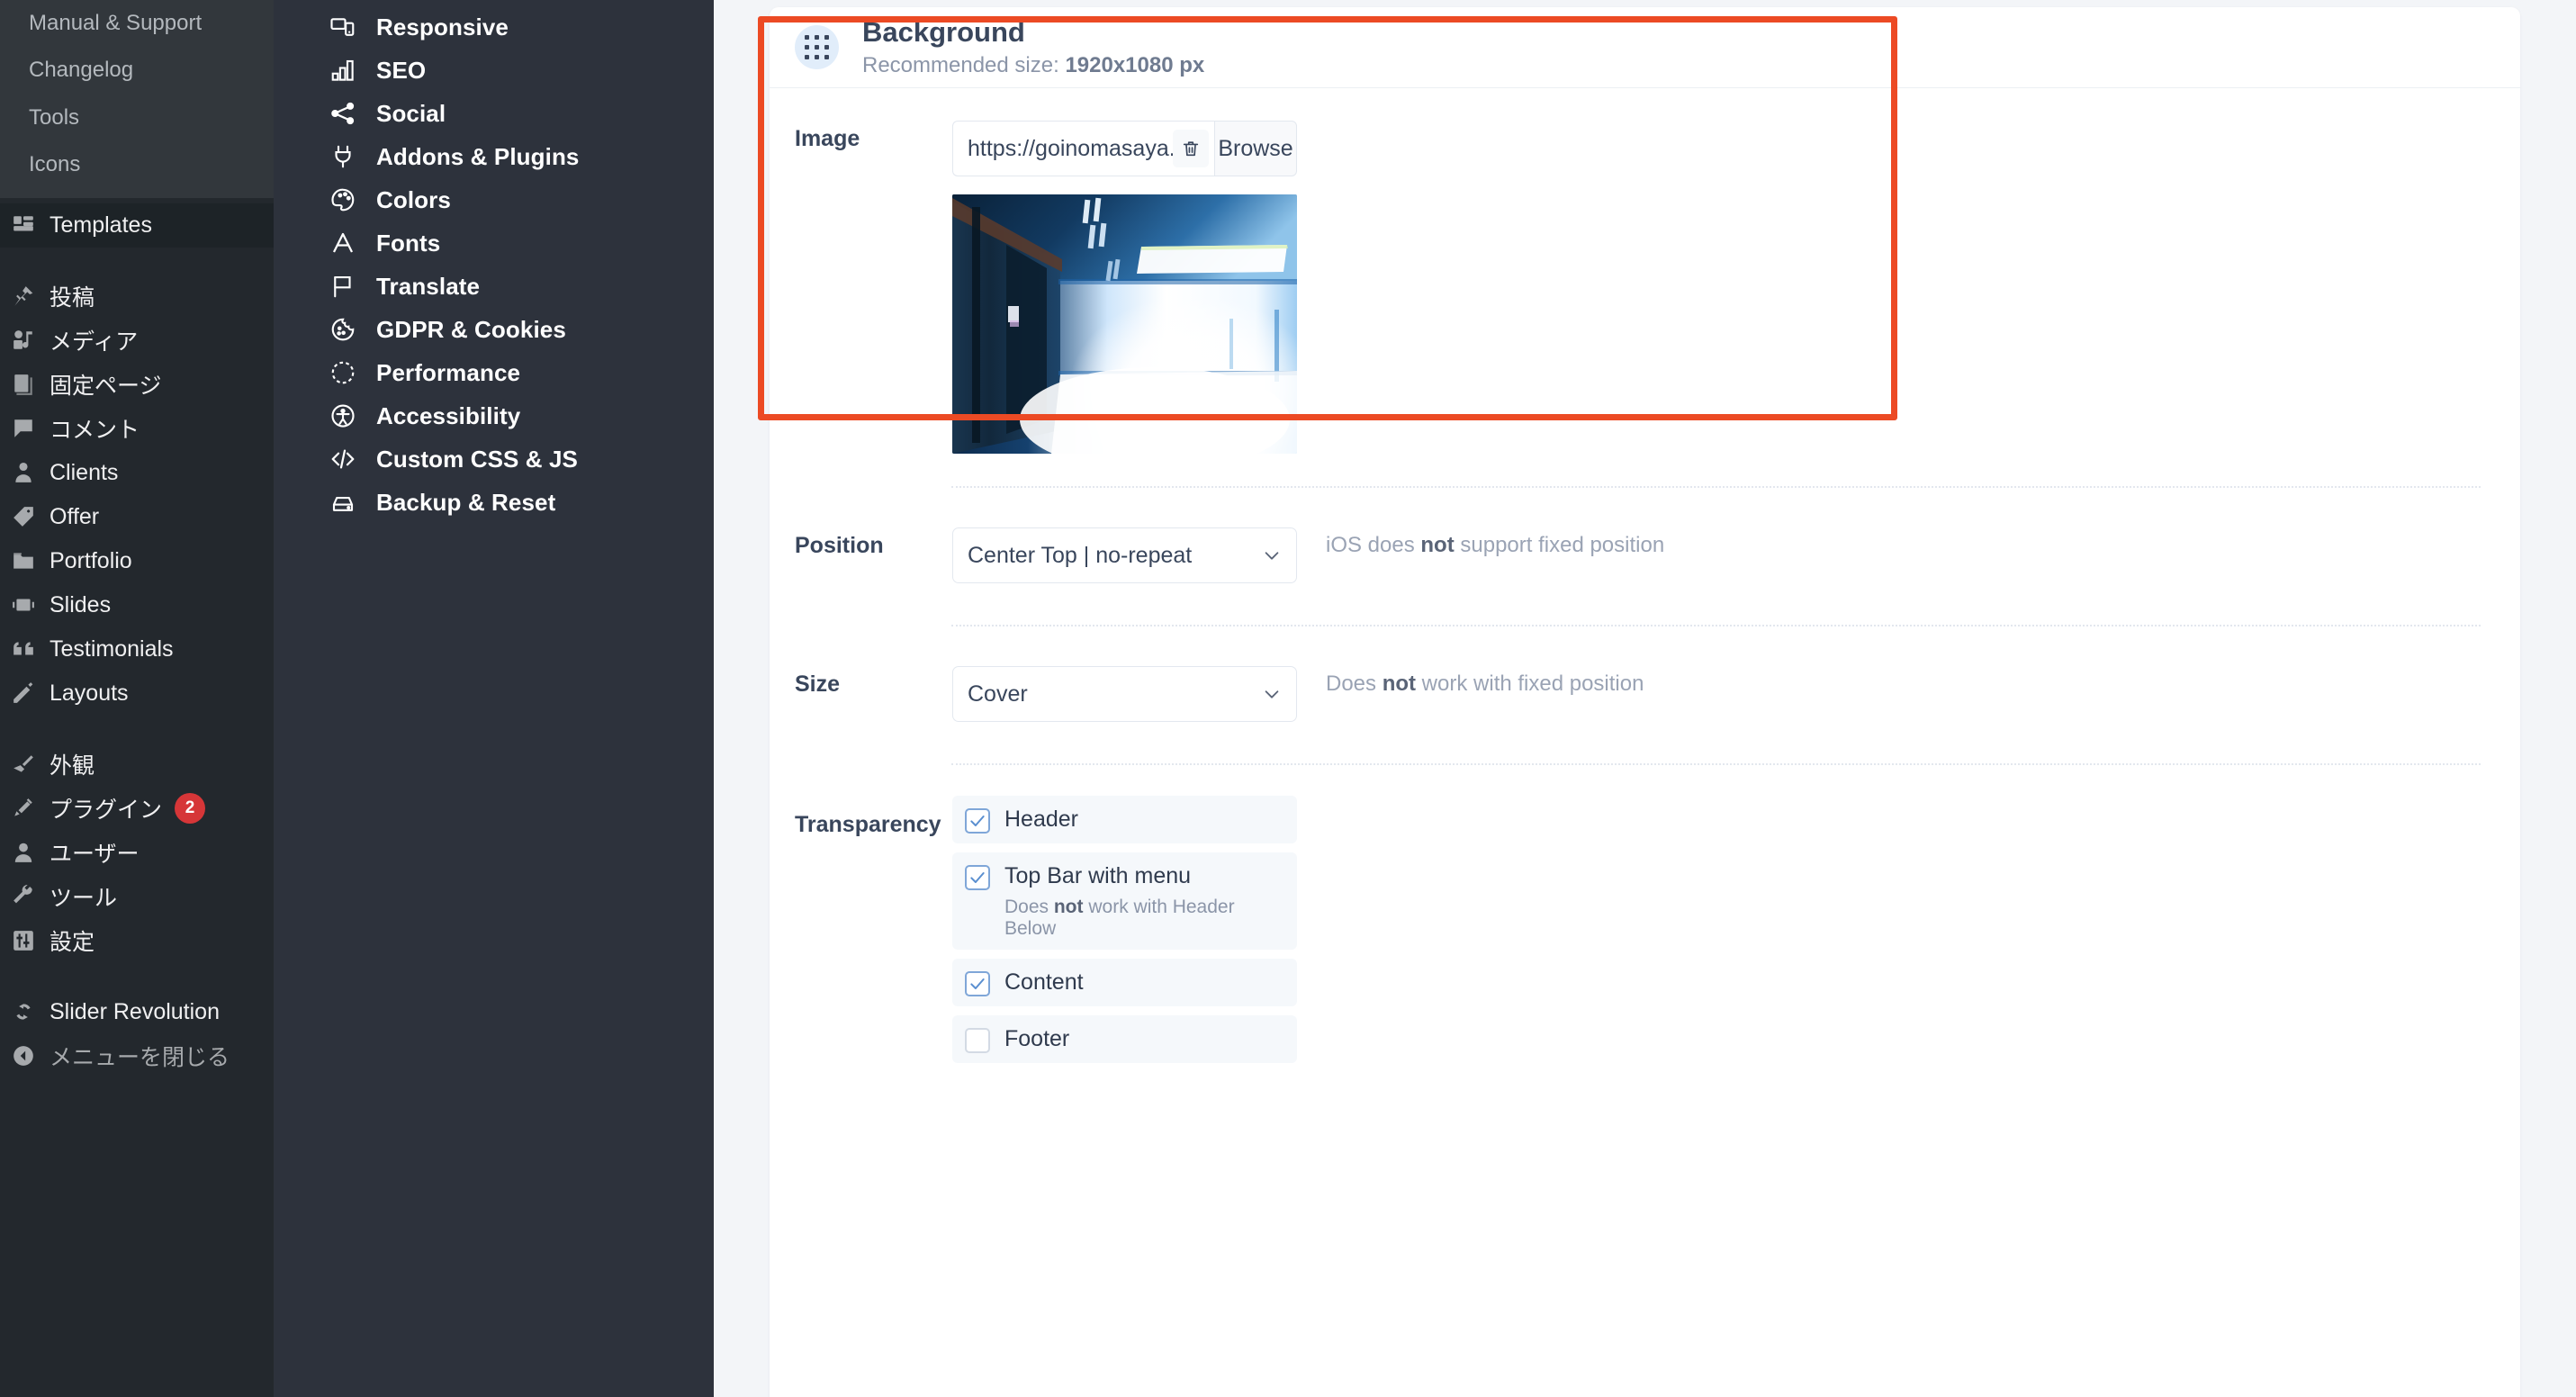 The image size is (2576, 1397). I want to click on size-select: Cover, so click(1124, 694).